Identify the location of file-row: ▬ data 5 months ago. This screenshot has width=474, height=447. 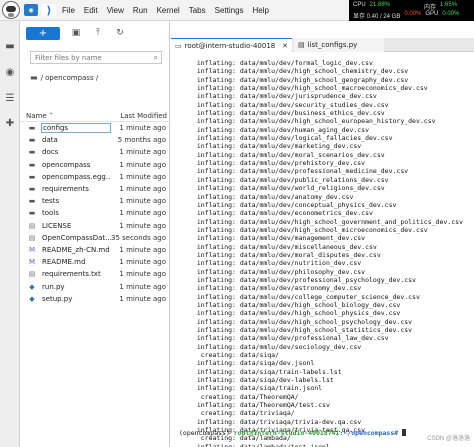
(95, 140).